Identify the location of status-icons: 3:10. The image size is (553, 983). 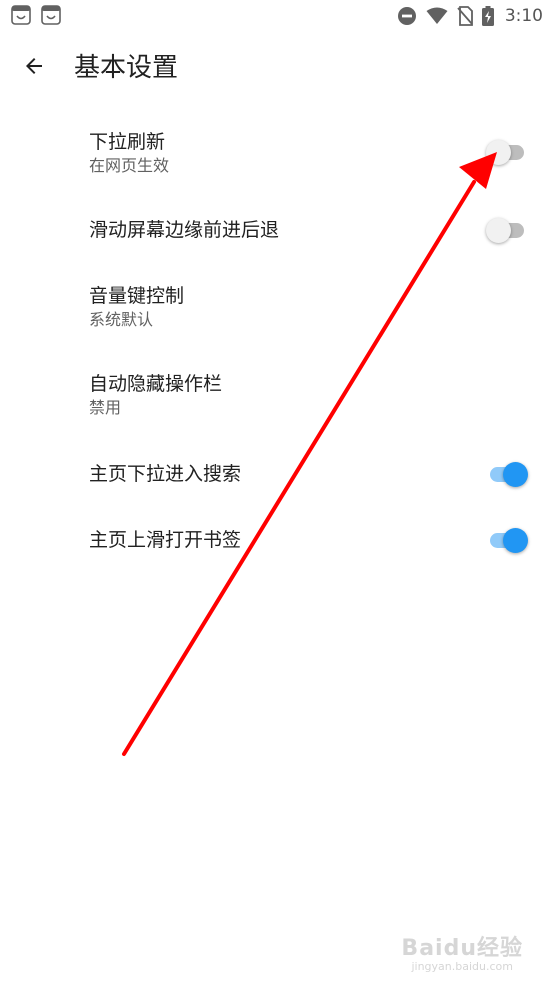
(470, 16).